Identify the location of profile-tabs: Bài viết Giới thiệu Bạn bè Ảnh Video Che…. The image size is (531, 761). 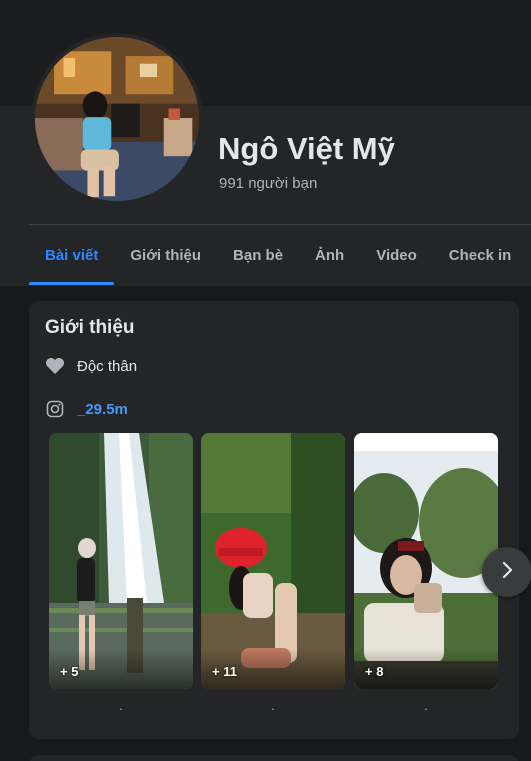
(280, 255).